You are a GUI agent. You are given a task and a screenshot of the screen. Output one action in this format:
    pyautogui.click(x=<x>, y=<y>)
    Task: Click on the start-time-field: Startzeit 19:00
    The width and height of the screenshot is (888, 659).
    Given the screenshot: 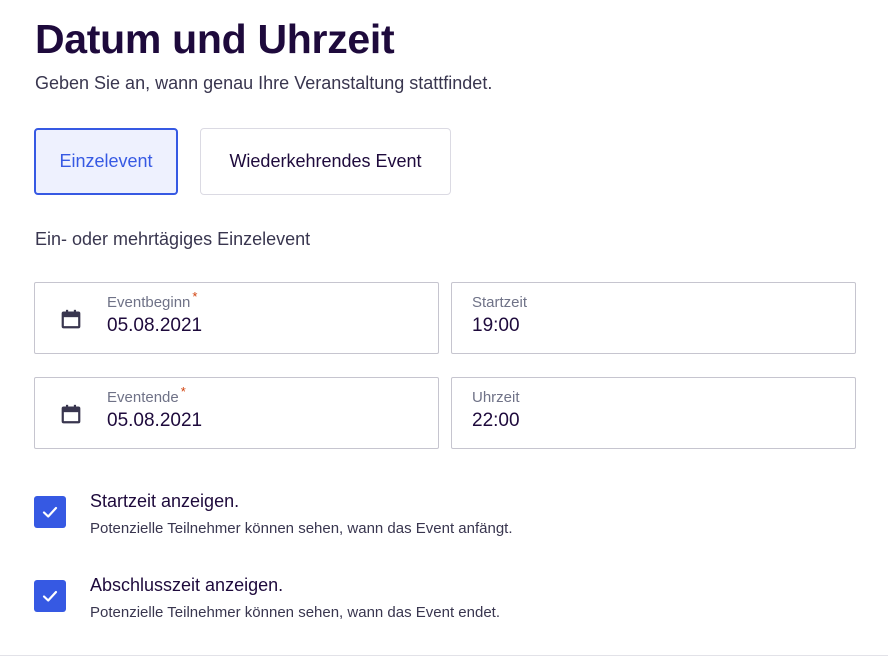 What is the action you would take?
    pyautogui.click(x=653, y=318)
    